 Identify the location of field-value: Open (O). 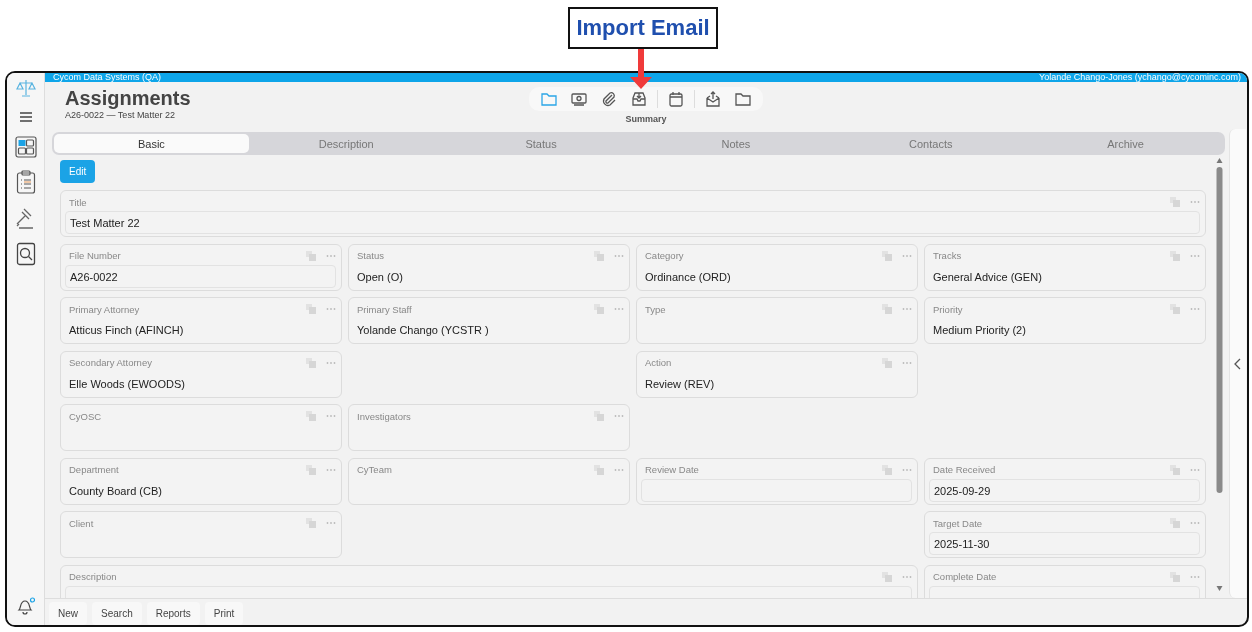
(380, 276).